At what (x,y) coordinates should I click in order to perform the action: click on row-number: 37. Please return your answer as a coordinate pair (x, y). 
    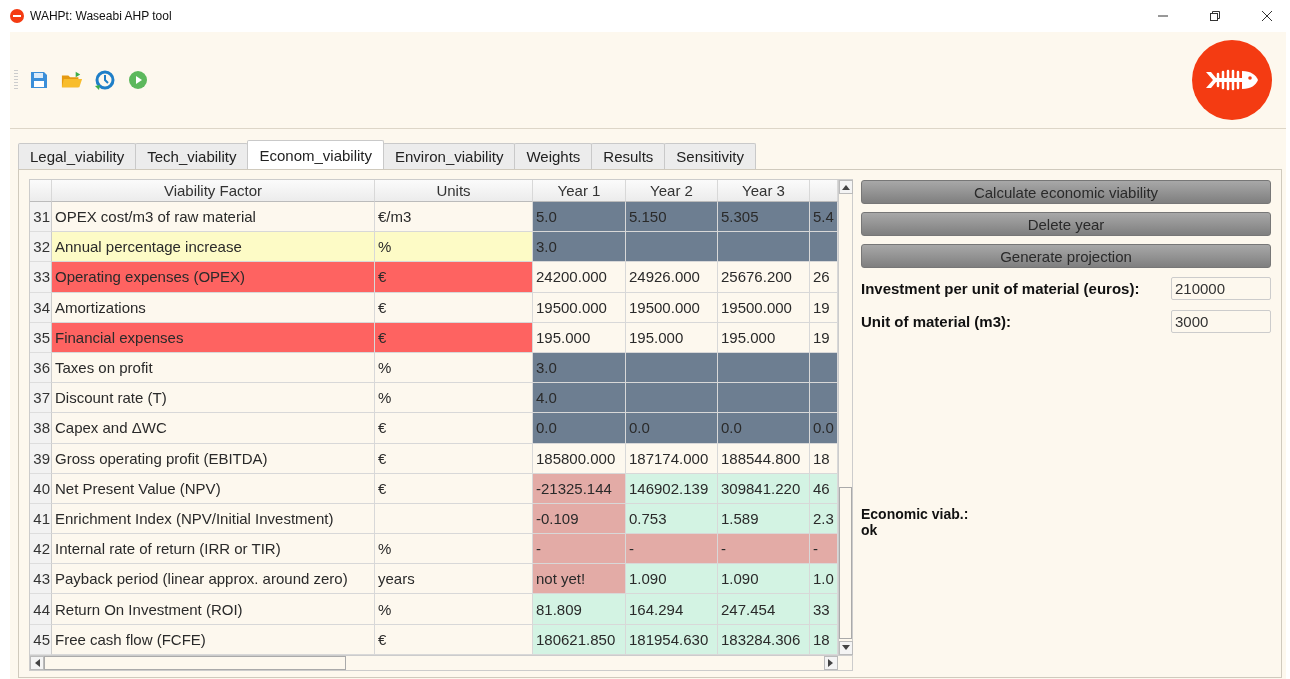
    Looking at the image, I should click on (41, 398).